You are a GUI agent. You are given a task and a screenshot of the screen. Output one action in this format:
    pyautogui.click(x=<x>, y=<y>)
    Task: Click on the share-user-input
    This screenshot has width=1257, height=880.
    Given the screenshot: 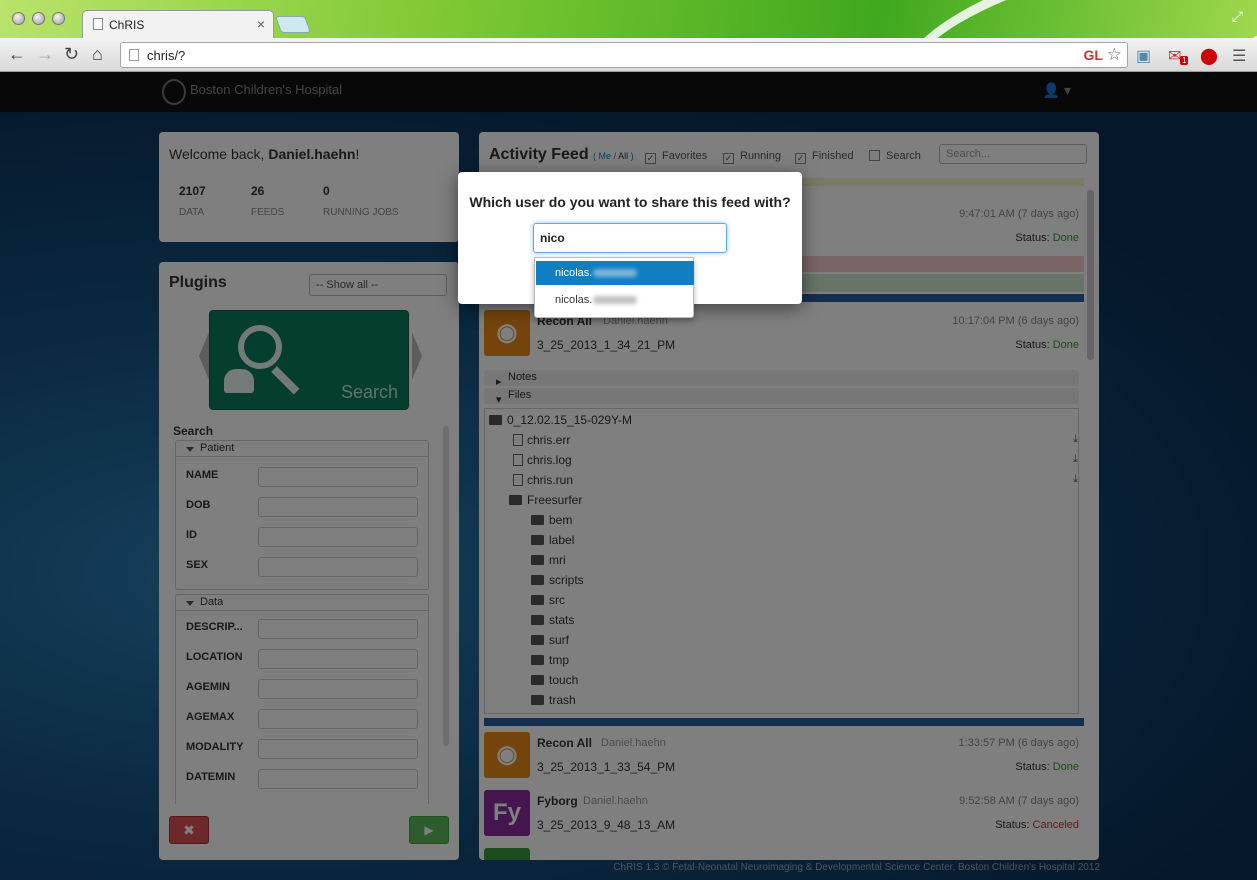 What is the action you would take?
    pyautogui.click(x=630, y=238)
    